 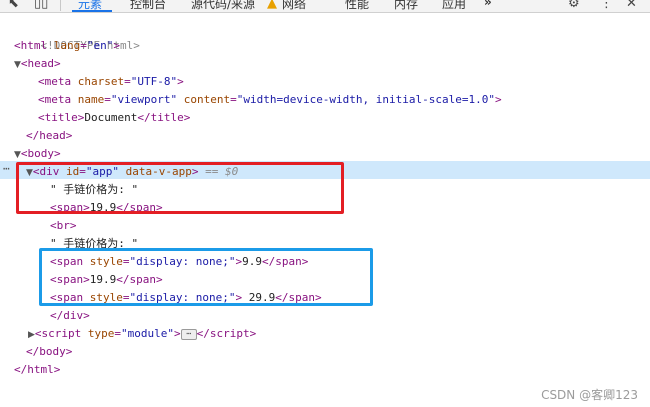 I want to click on expand-triangle-icon: ▶, so click(x=31, y=335).